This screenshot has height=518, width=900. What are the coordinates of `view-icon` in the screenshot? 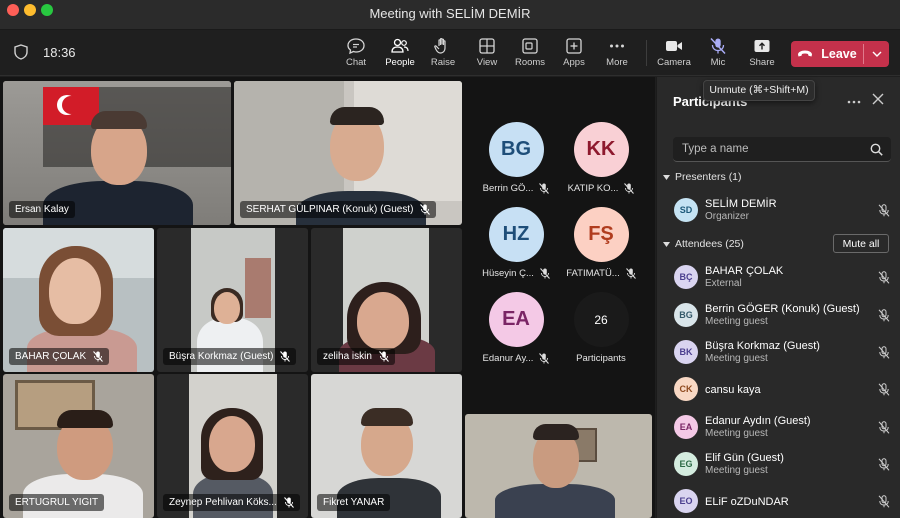 It's located at (487, 46).